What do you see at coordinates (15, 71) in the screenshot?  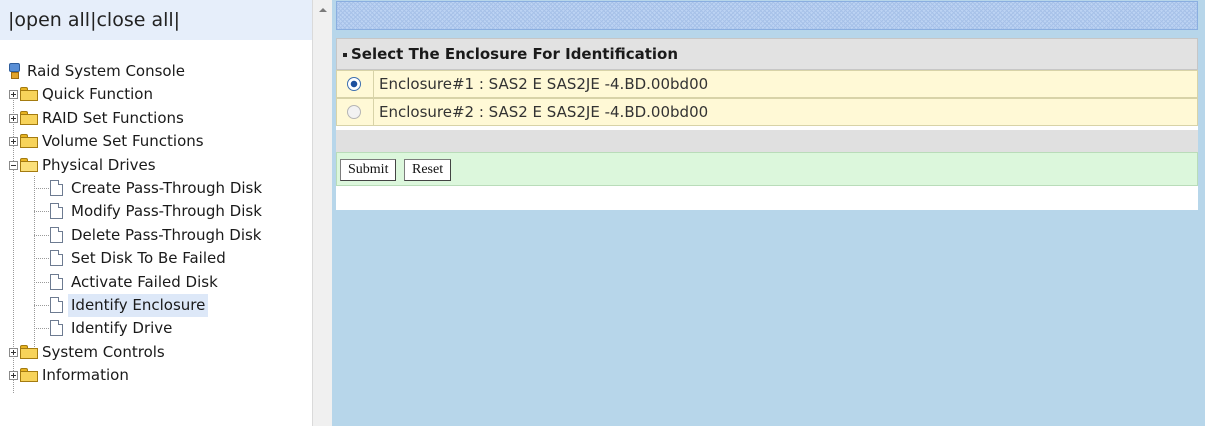 I see `raid-console-icon` at bounding box center [15, 71].